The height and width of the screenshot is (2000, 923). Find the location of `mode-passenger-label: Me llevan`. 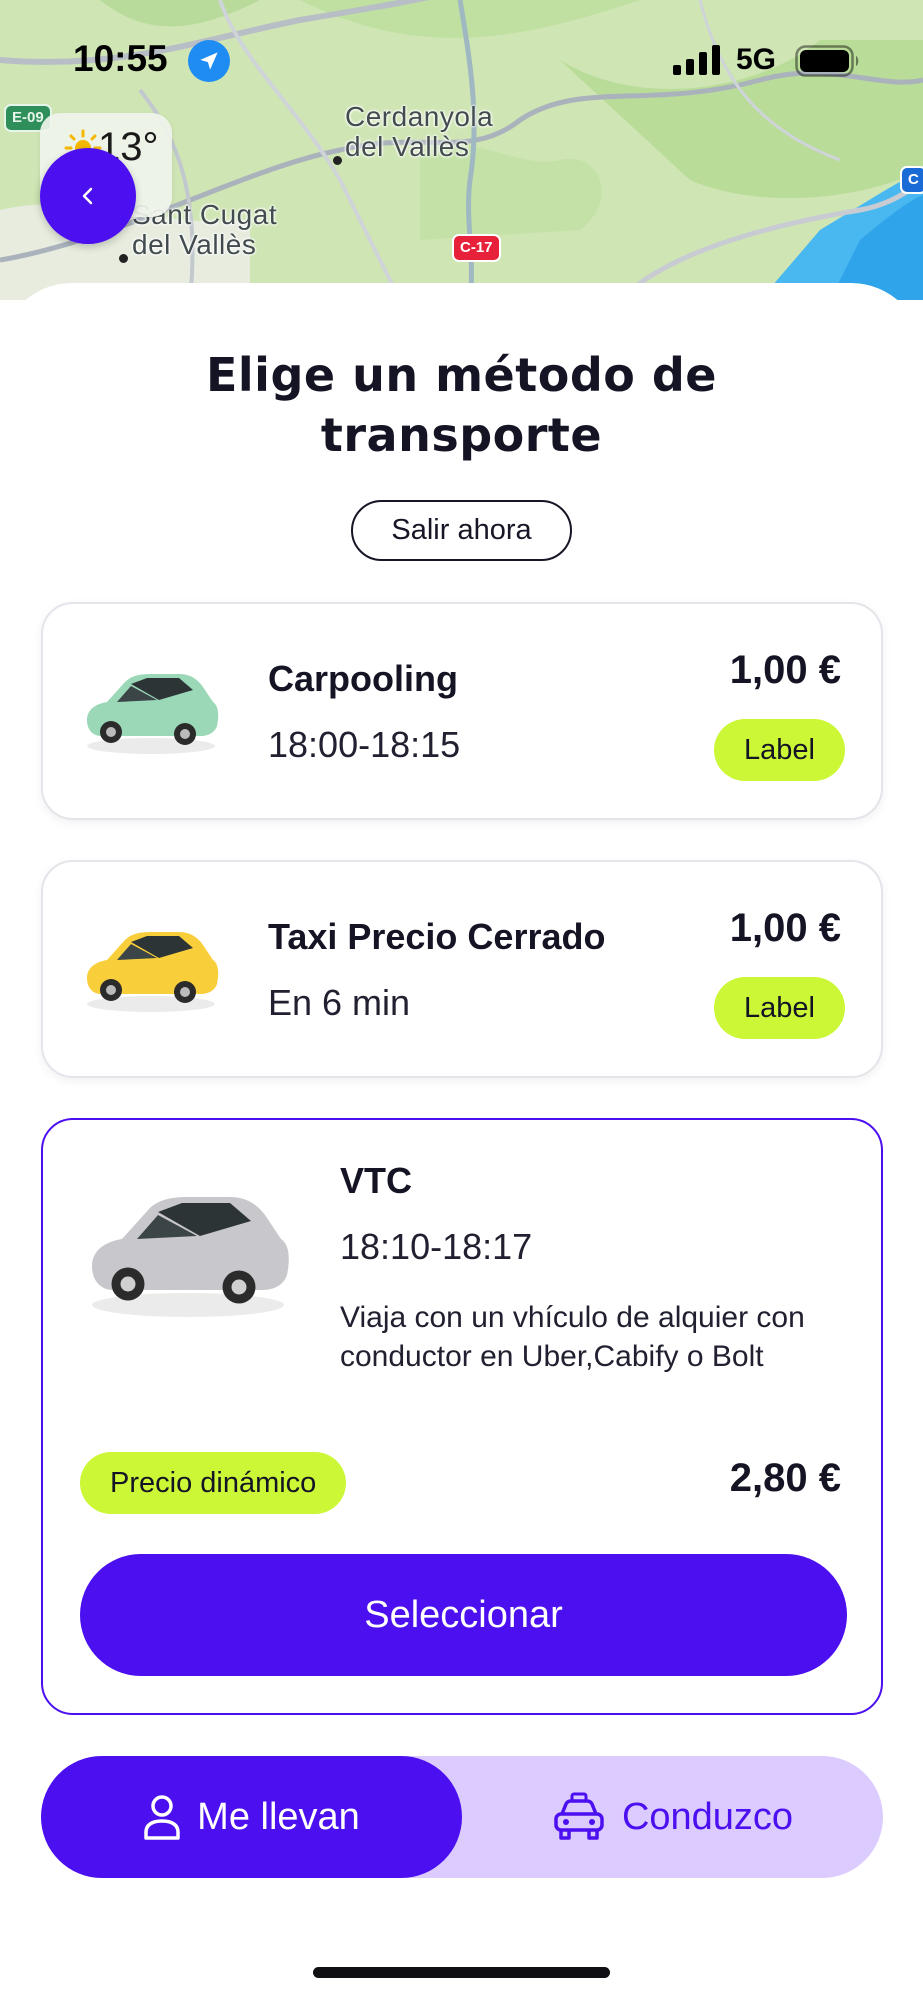

mode-passenger-label: Me llevan is located at coordinates (278, 1816).